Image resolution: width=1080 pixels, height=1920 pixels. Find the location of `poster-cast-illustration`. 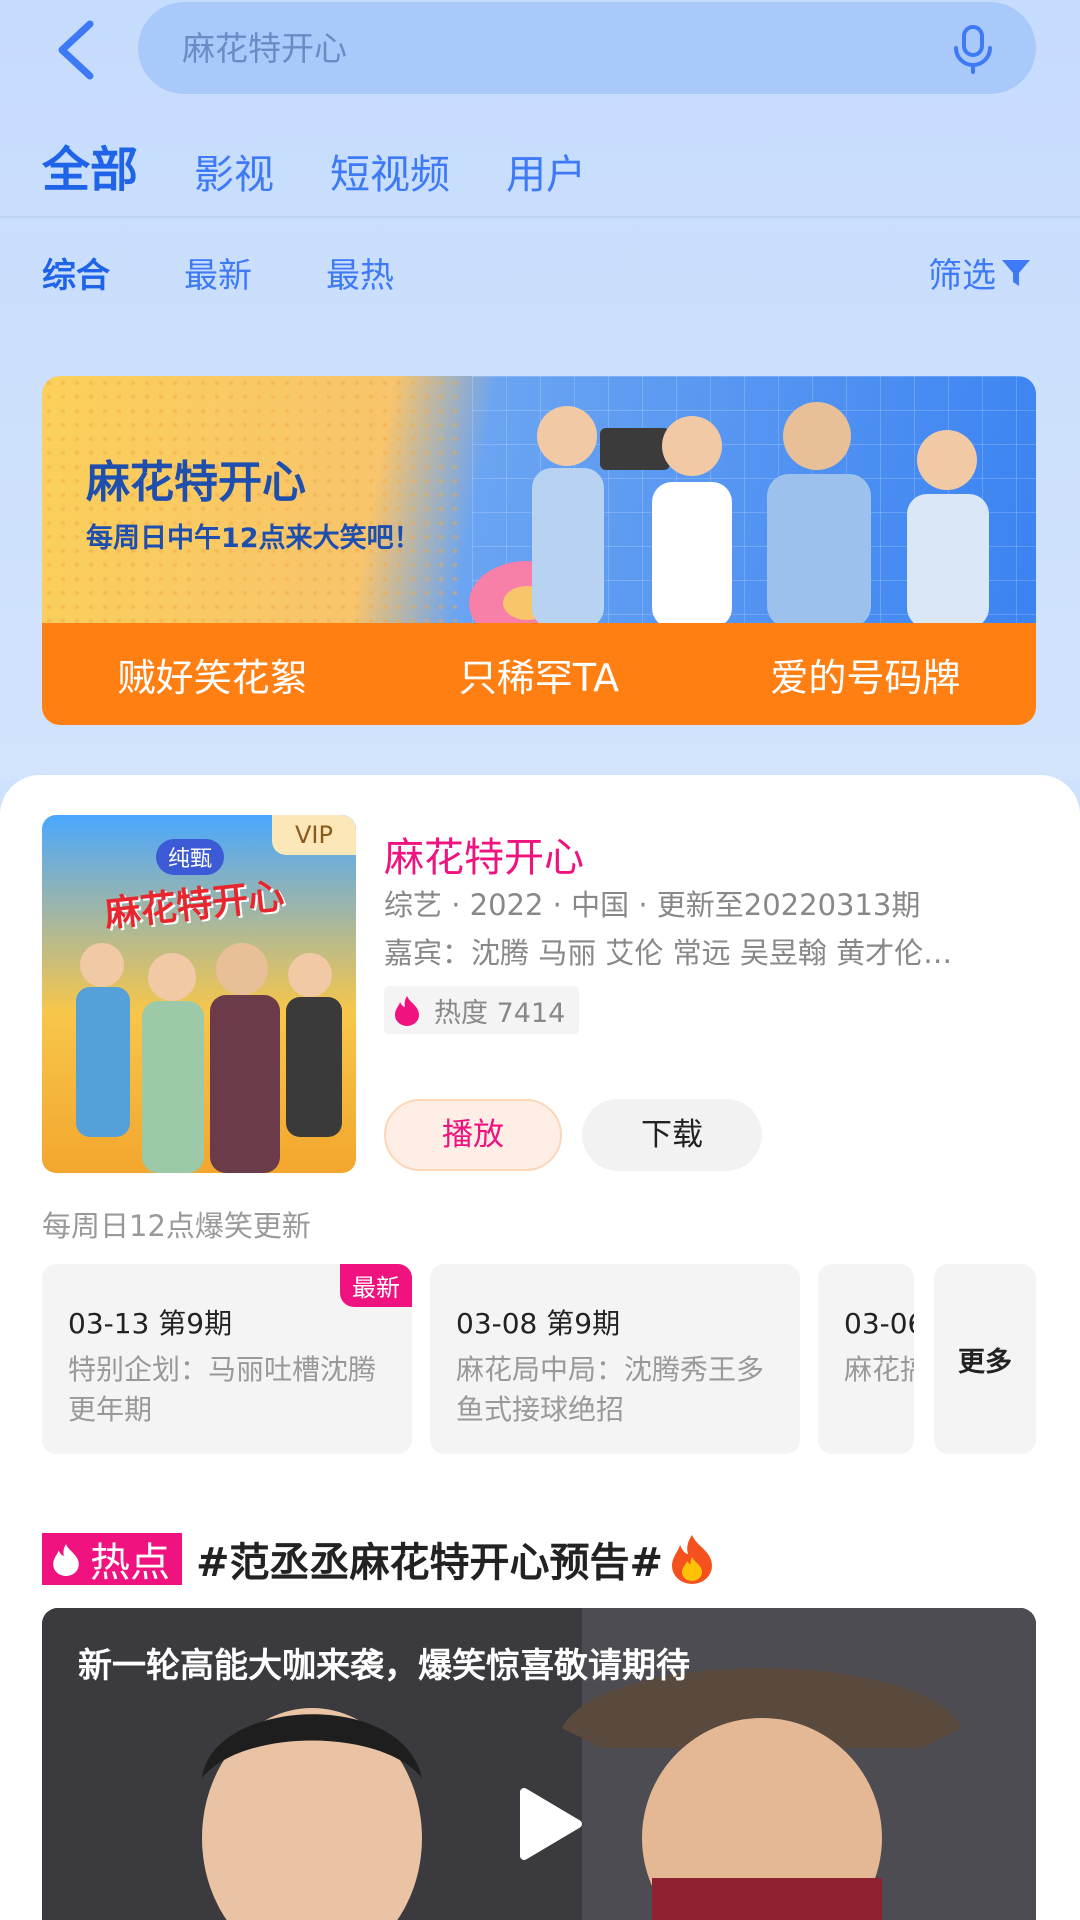

poster-cast-illustration is located at coordinates (209, 1058).